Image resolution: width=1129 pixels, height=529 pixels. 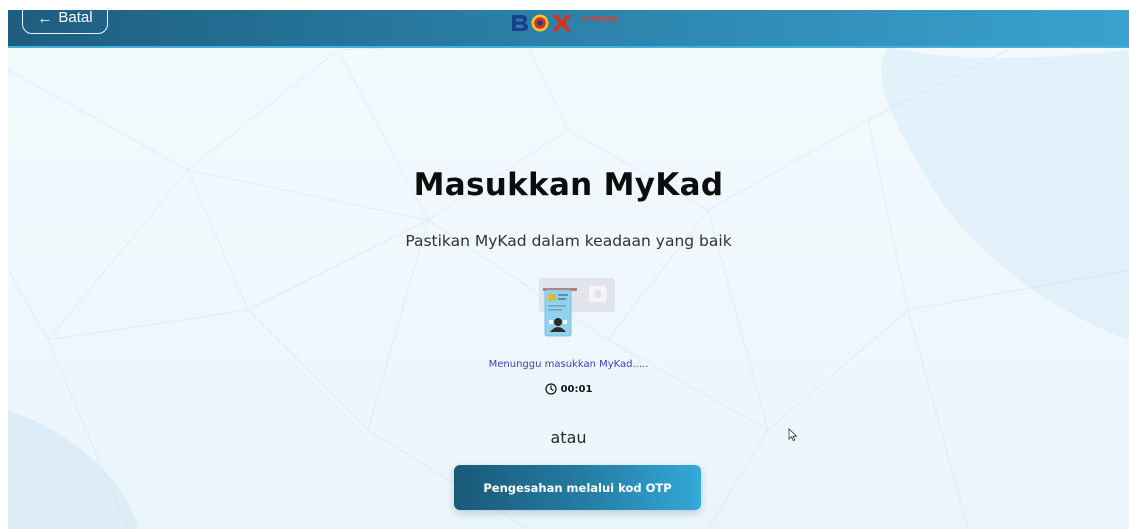 What do you see at coordinates (568, 437) in the screenshot?
I see `separator-text: atau` at bounding box center [568, 437].